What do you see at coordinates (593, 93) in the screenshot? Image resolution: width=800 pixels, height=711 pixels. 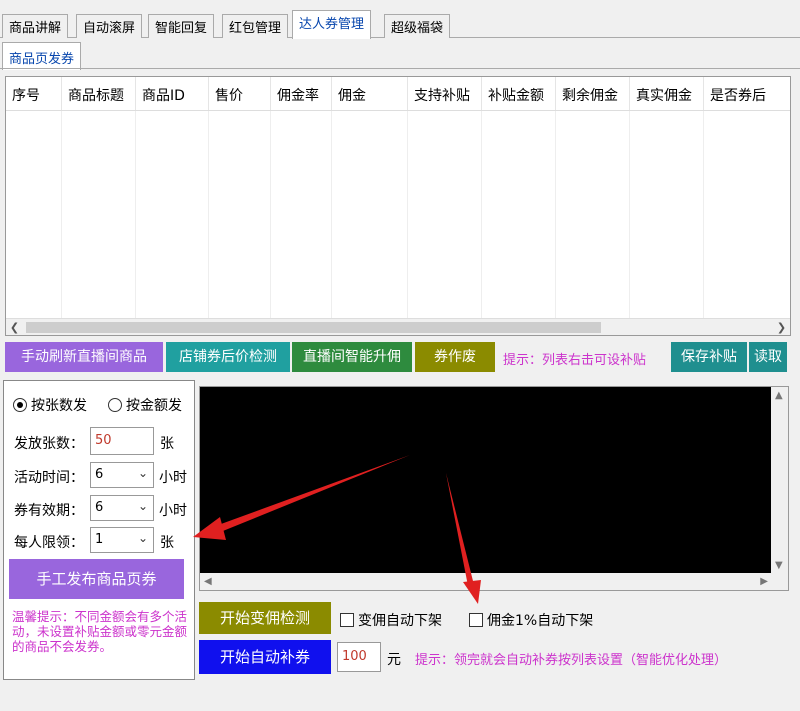 I see `col-remaining-commission: 剩余佣金` at bounding box center [593, 93].